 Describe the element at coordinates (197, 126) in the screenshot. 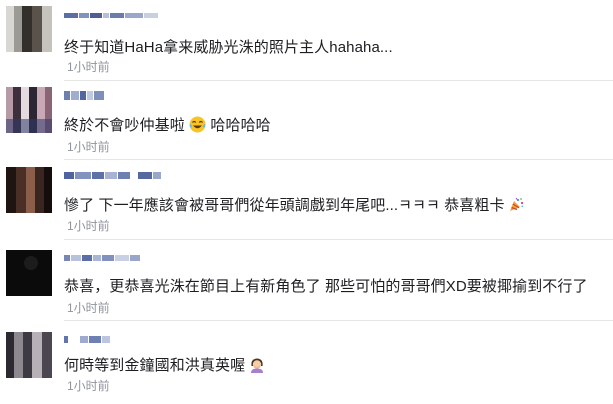

I see `laughing-tears-emoji` at that location.